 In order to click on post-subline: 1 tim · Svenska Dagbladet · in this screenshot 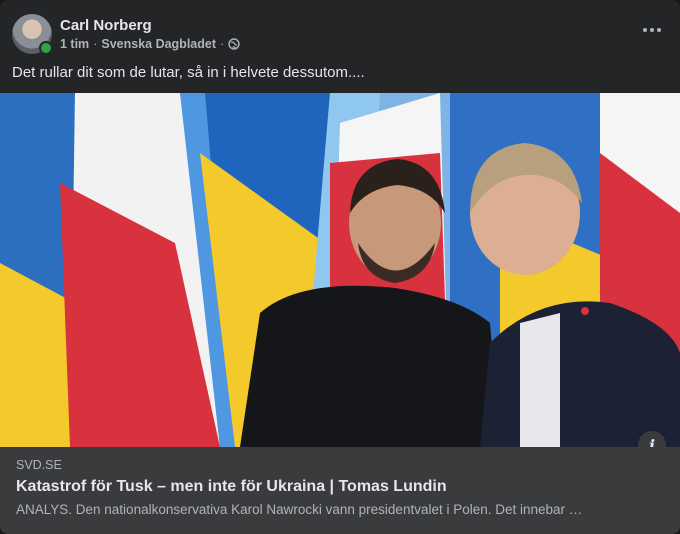, I will do `click(150, 44)`.